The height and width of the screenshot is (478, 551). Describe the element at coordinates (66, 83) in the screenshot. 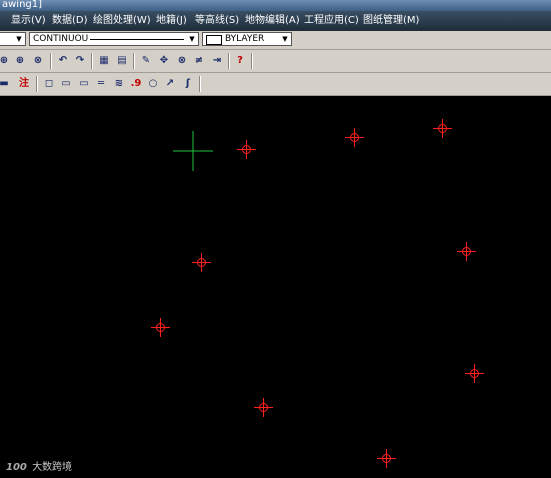

I see `rectangle-filled-icon: ▭` at that location.